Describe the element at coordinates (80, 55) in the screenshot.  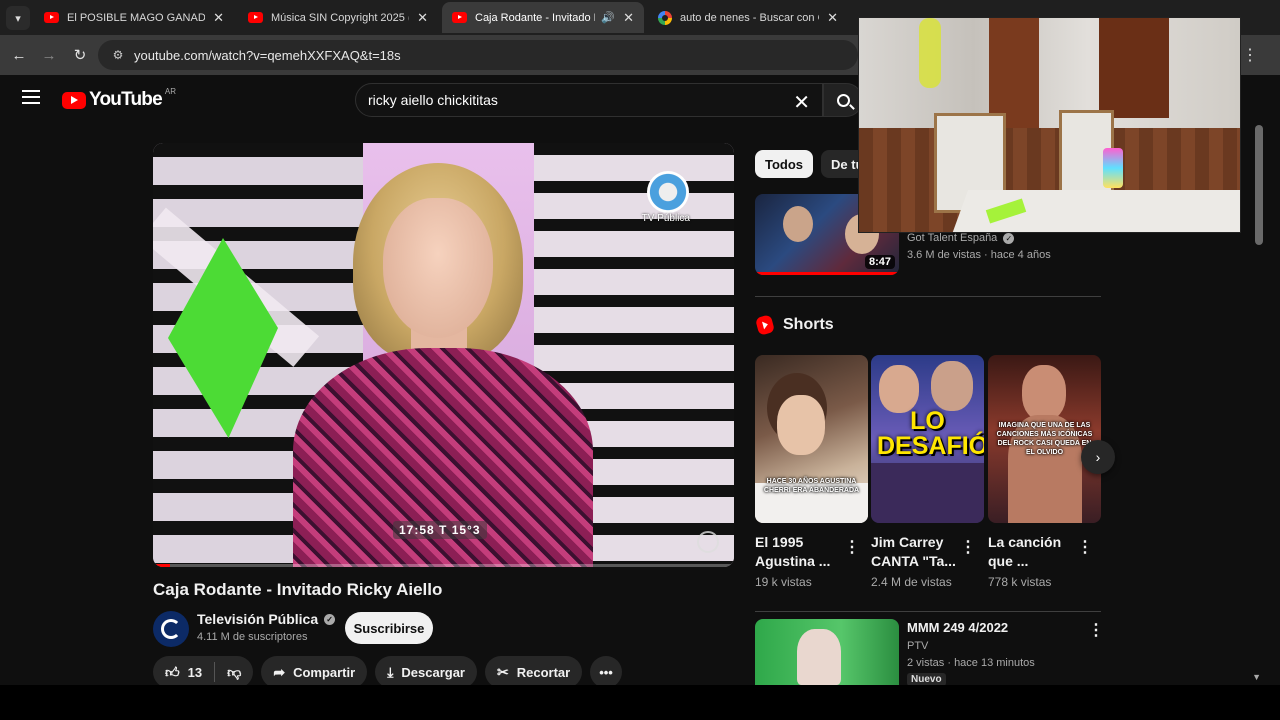
I see `reload-icon: ↻` at that location.